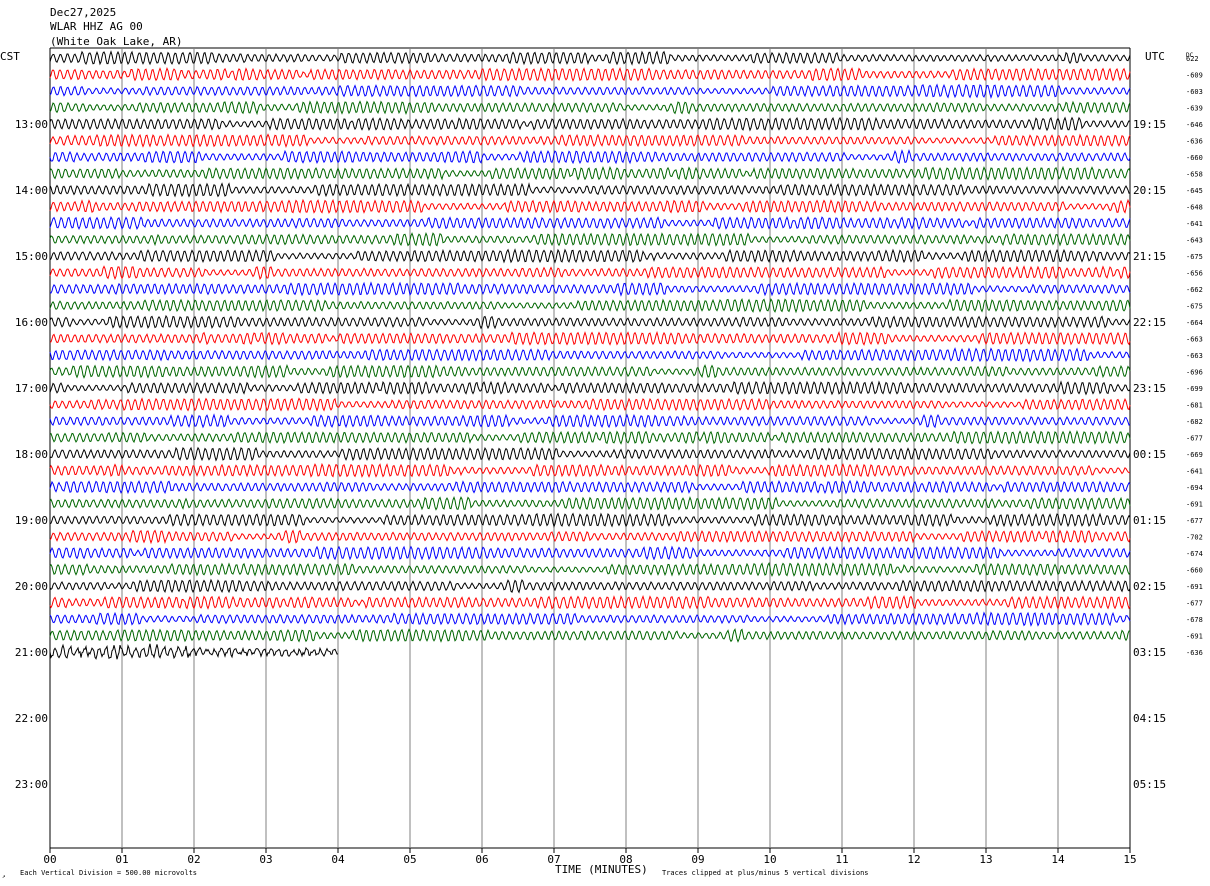 The image size is (1210, 886). I want to click on right-axis-label: UTC, so click(1155, 56).